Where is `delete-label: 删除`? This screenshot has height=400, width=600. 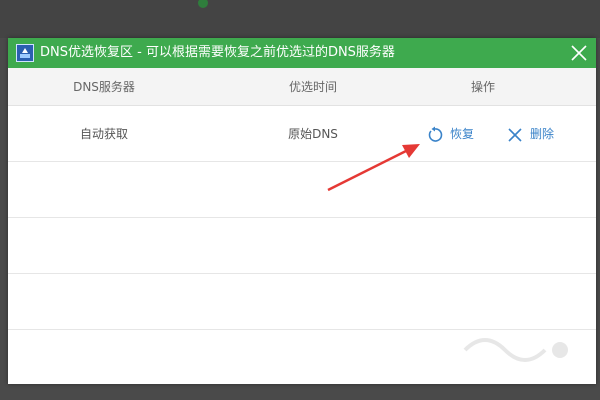 delete-label: 删除 is located at coordinates (542, 134).